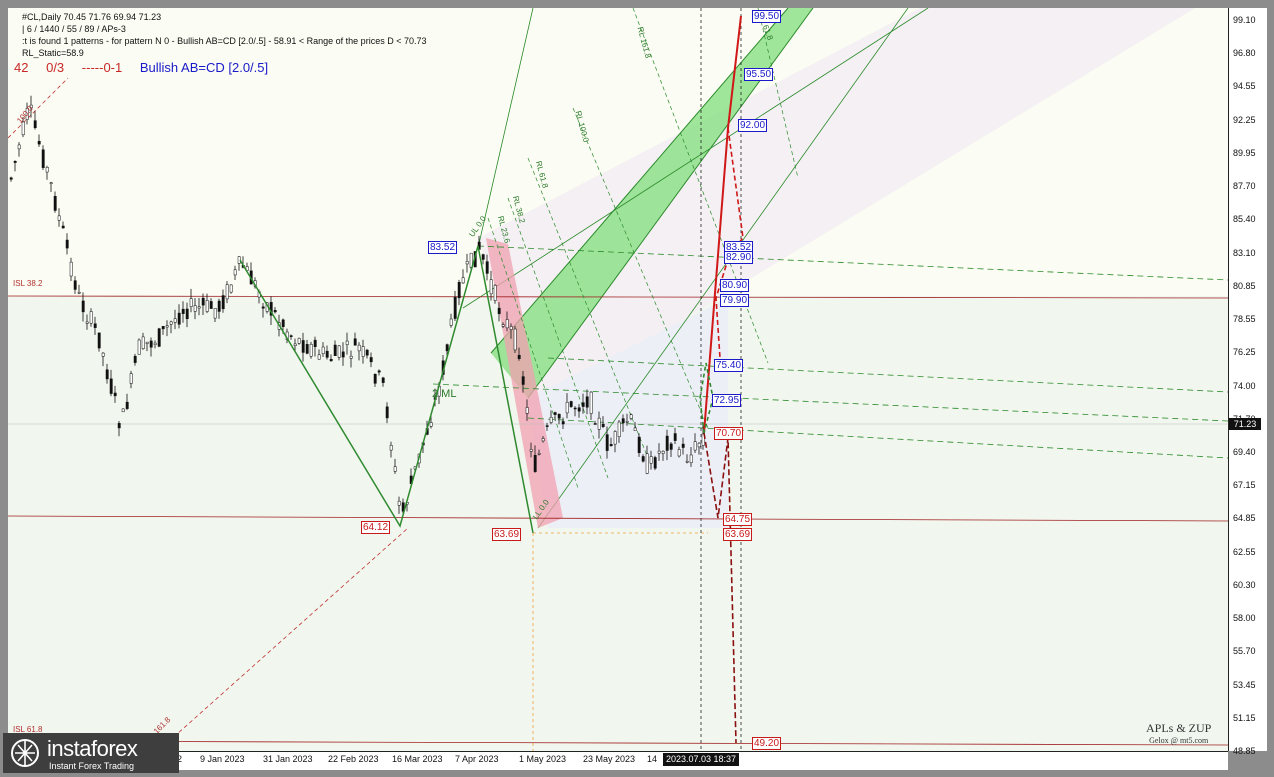 This screenshot has width=1274, height=777. I want to click on price-tick: 92.25, so click(1244, 119).